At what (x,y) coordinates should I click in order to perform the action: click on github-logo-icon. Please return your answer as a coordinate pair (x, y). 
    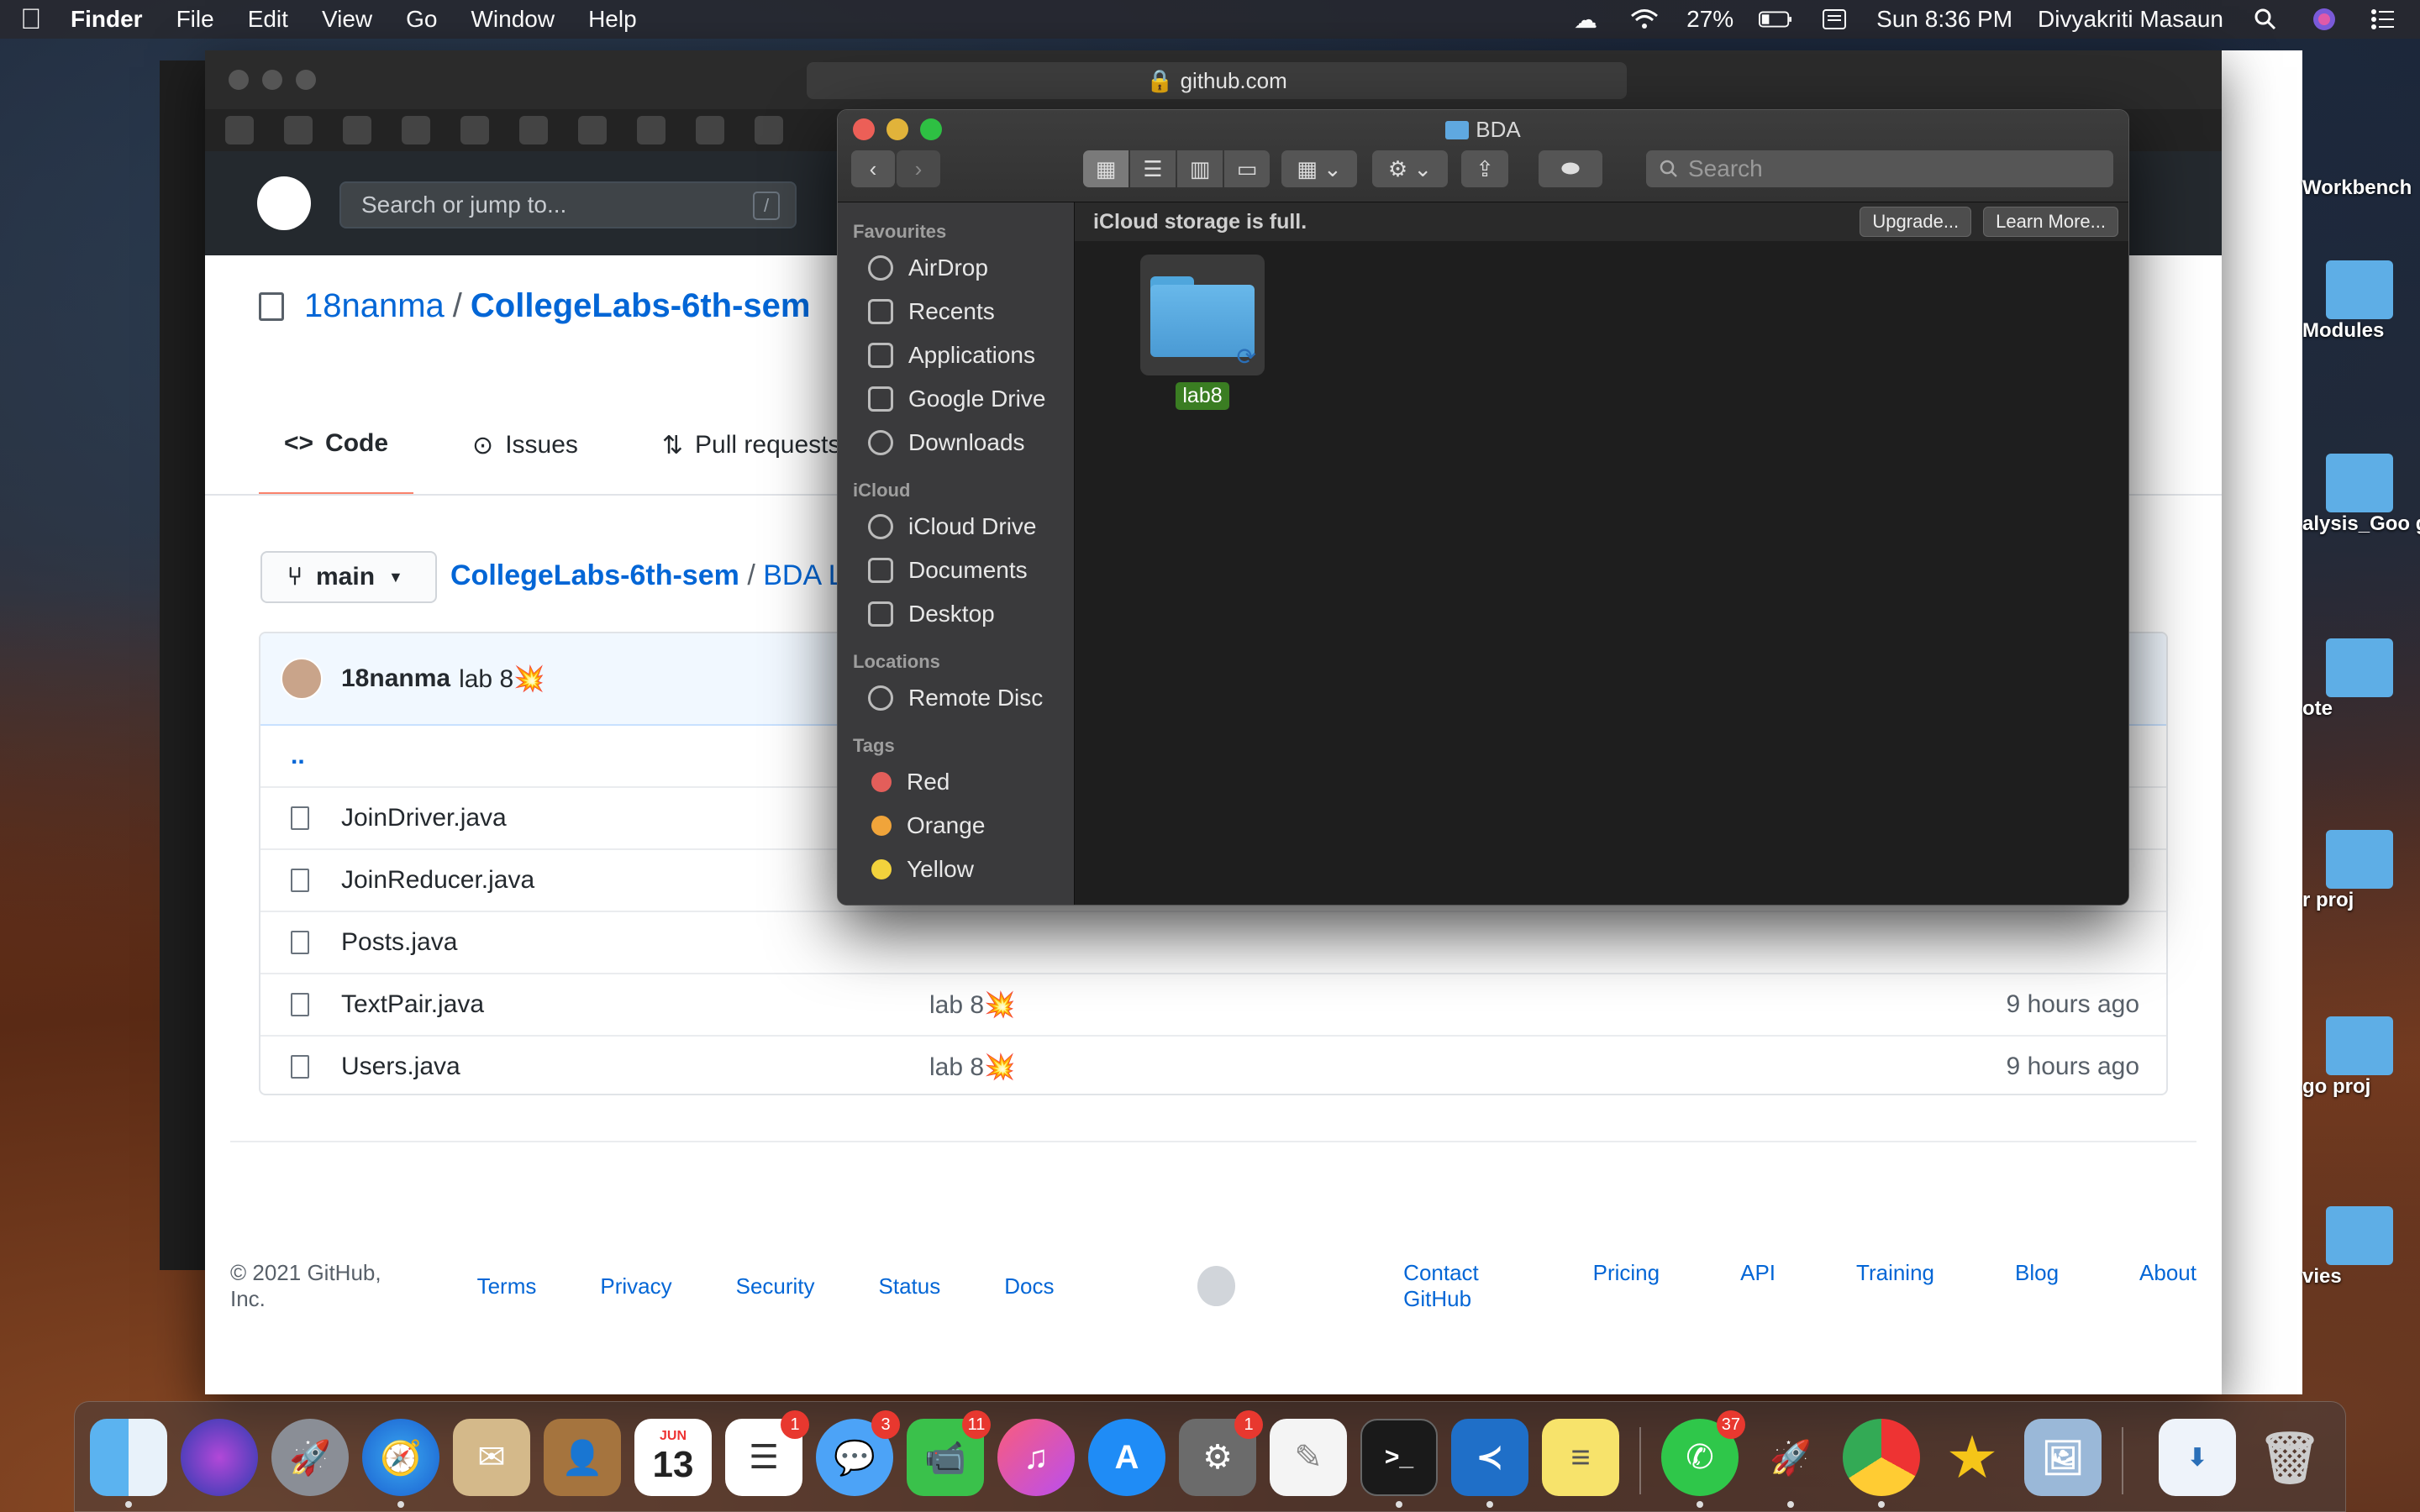
    Looking at the image, I should click on (284, 203).